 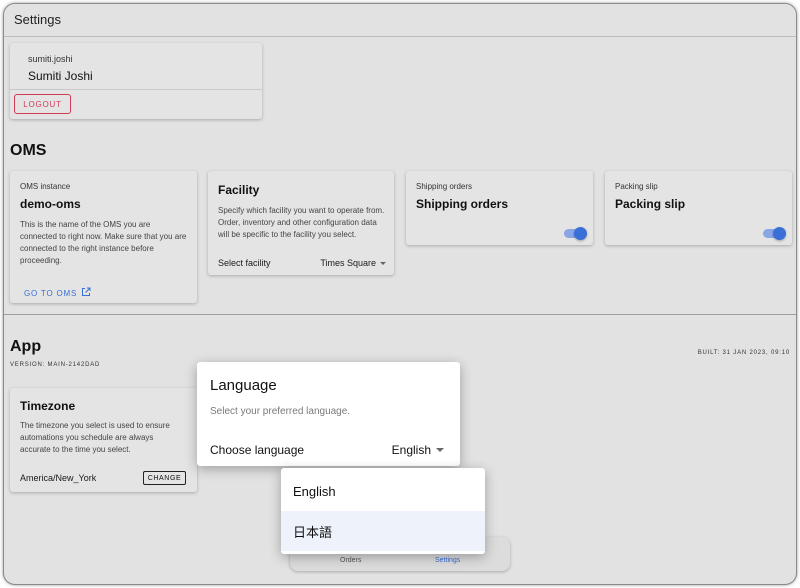 I want to click on language-option-japanese: 日本語, so click(x=383, y=531).